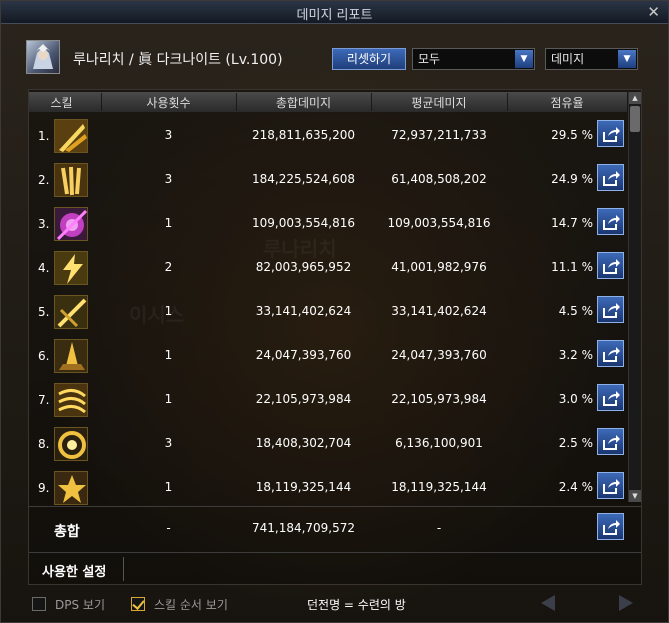  Describe the element at coordinates (44, 224) in the screenshot. I see `row-rank: 3.` at that location.